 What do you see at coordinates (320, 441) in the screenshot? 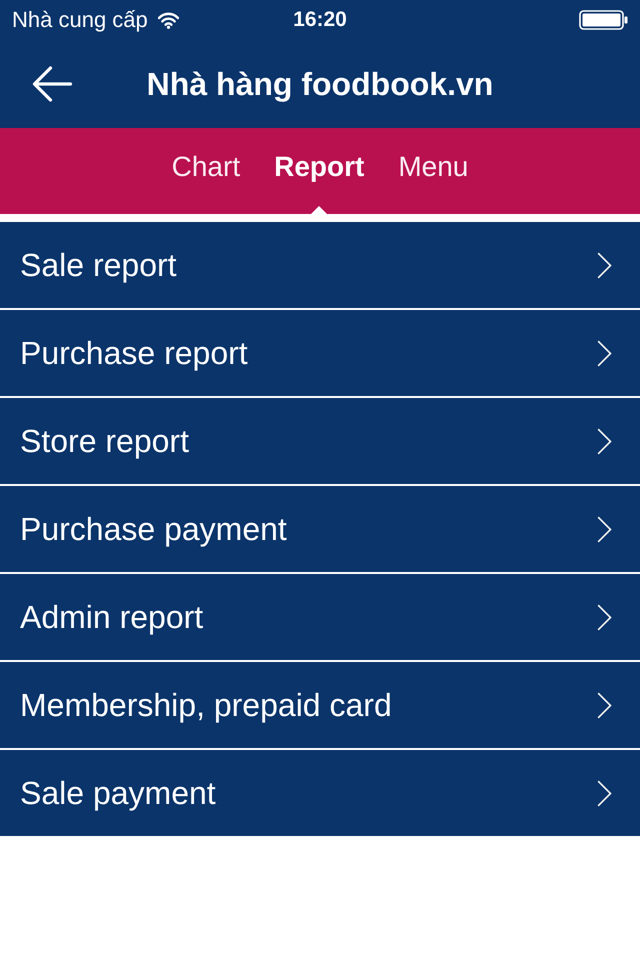
I see `menu-row: Store report` at bounding box center [320, 441].